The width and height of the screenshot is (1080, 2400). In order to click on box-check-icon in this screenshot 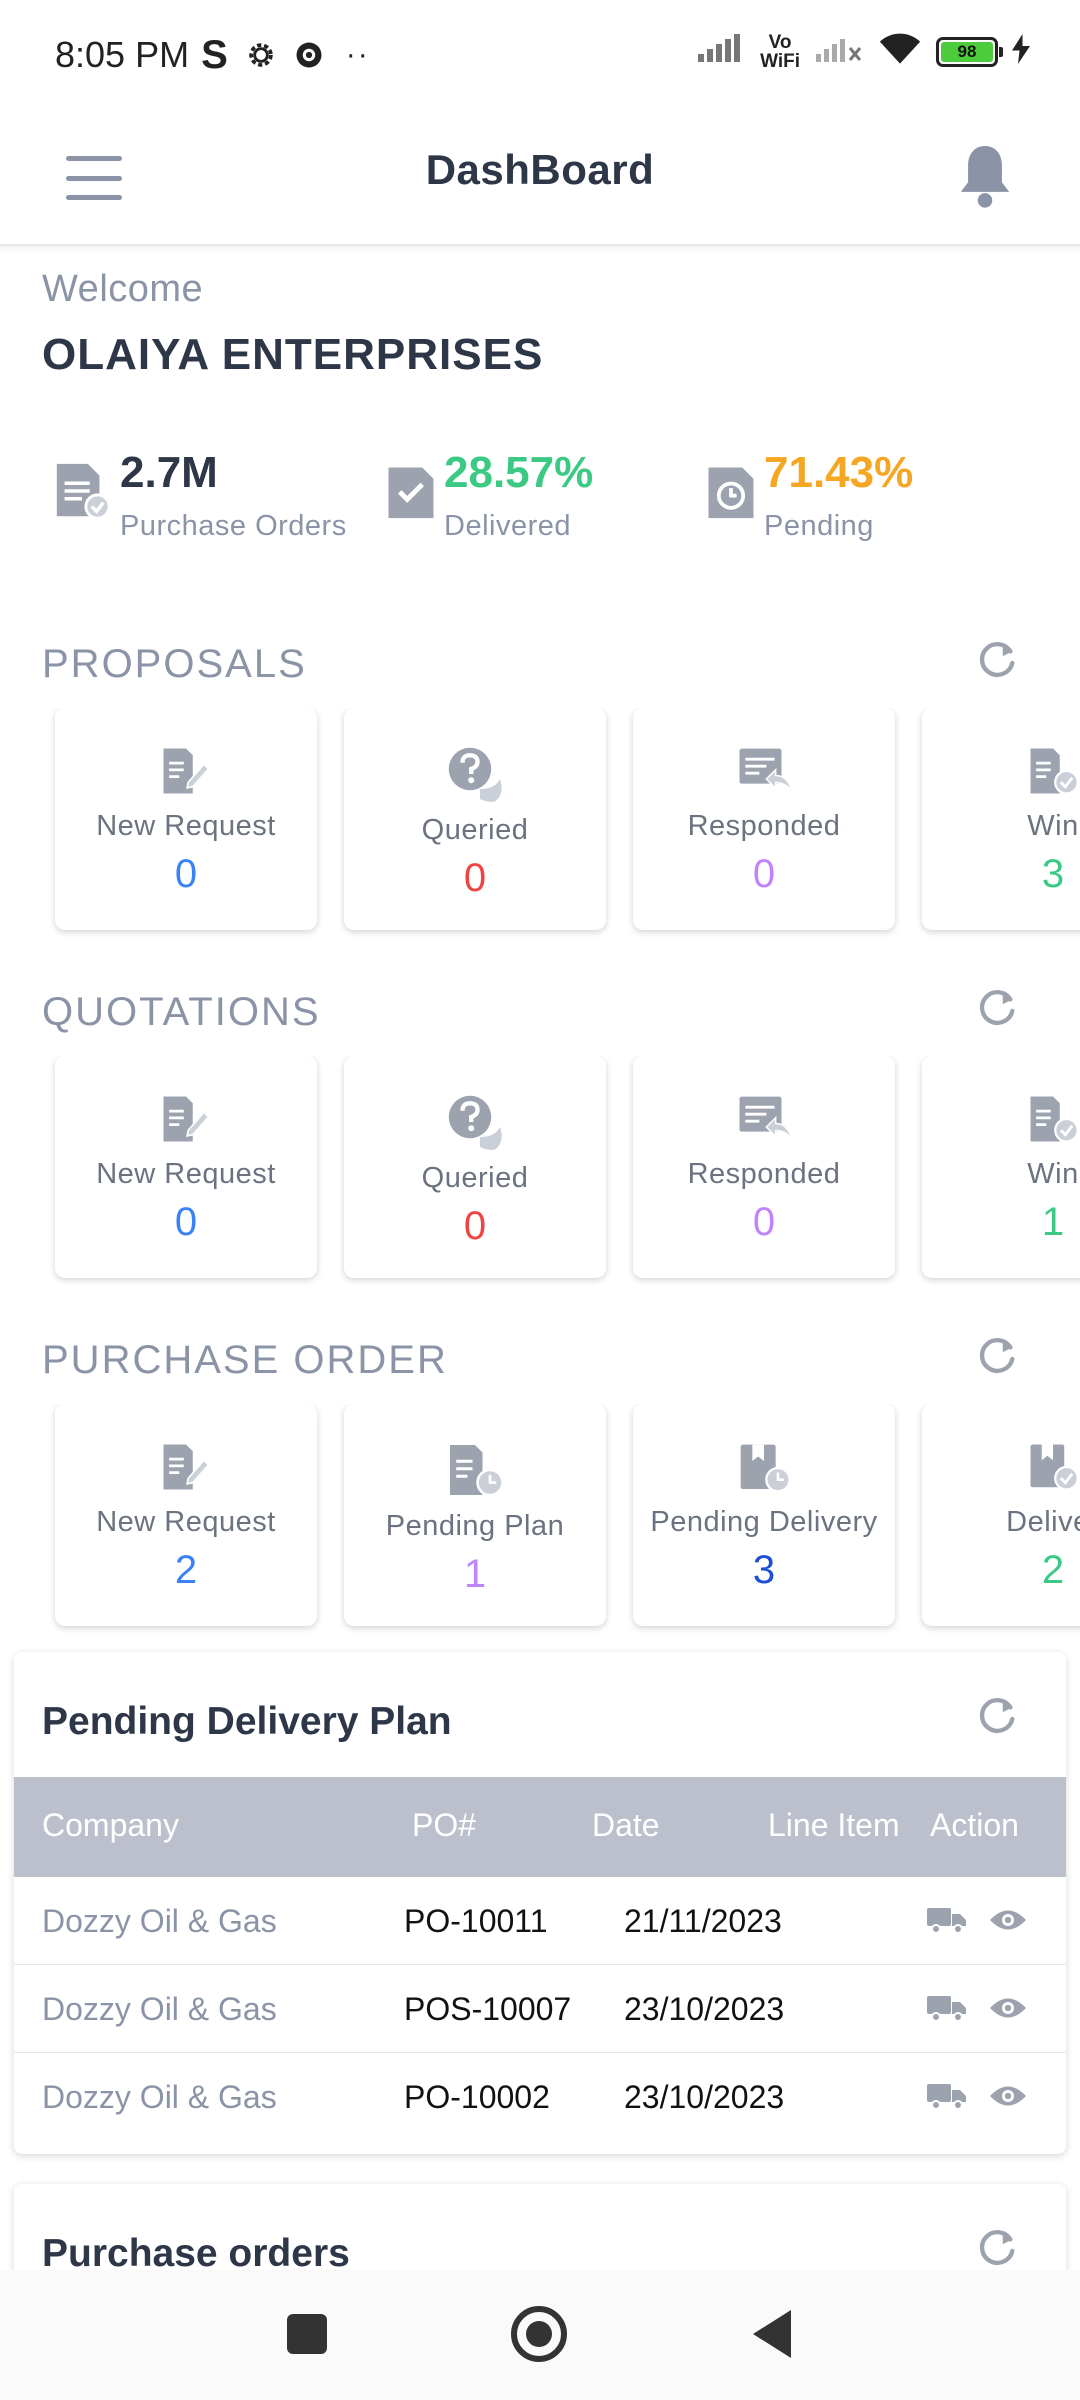, I will do `click(1054, 1467)`.